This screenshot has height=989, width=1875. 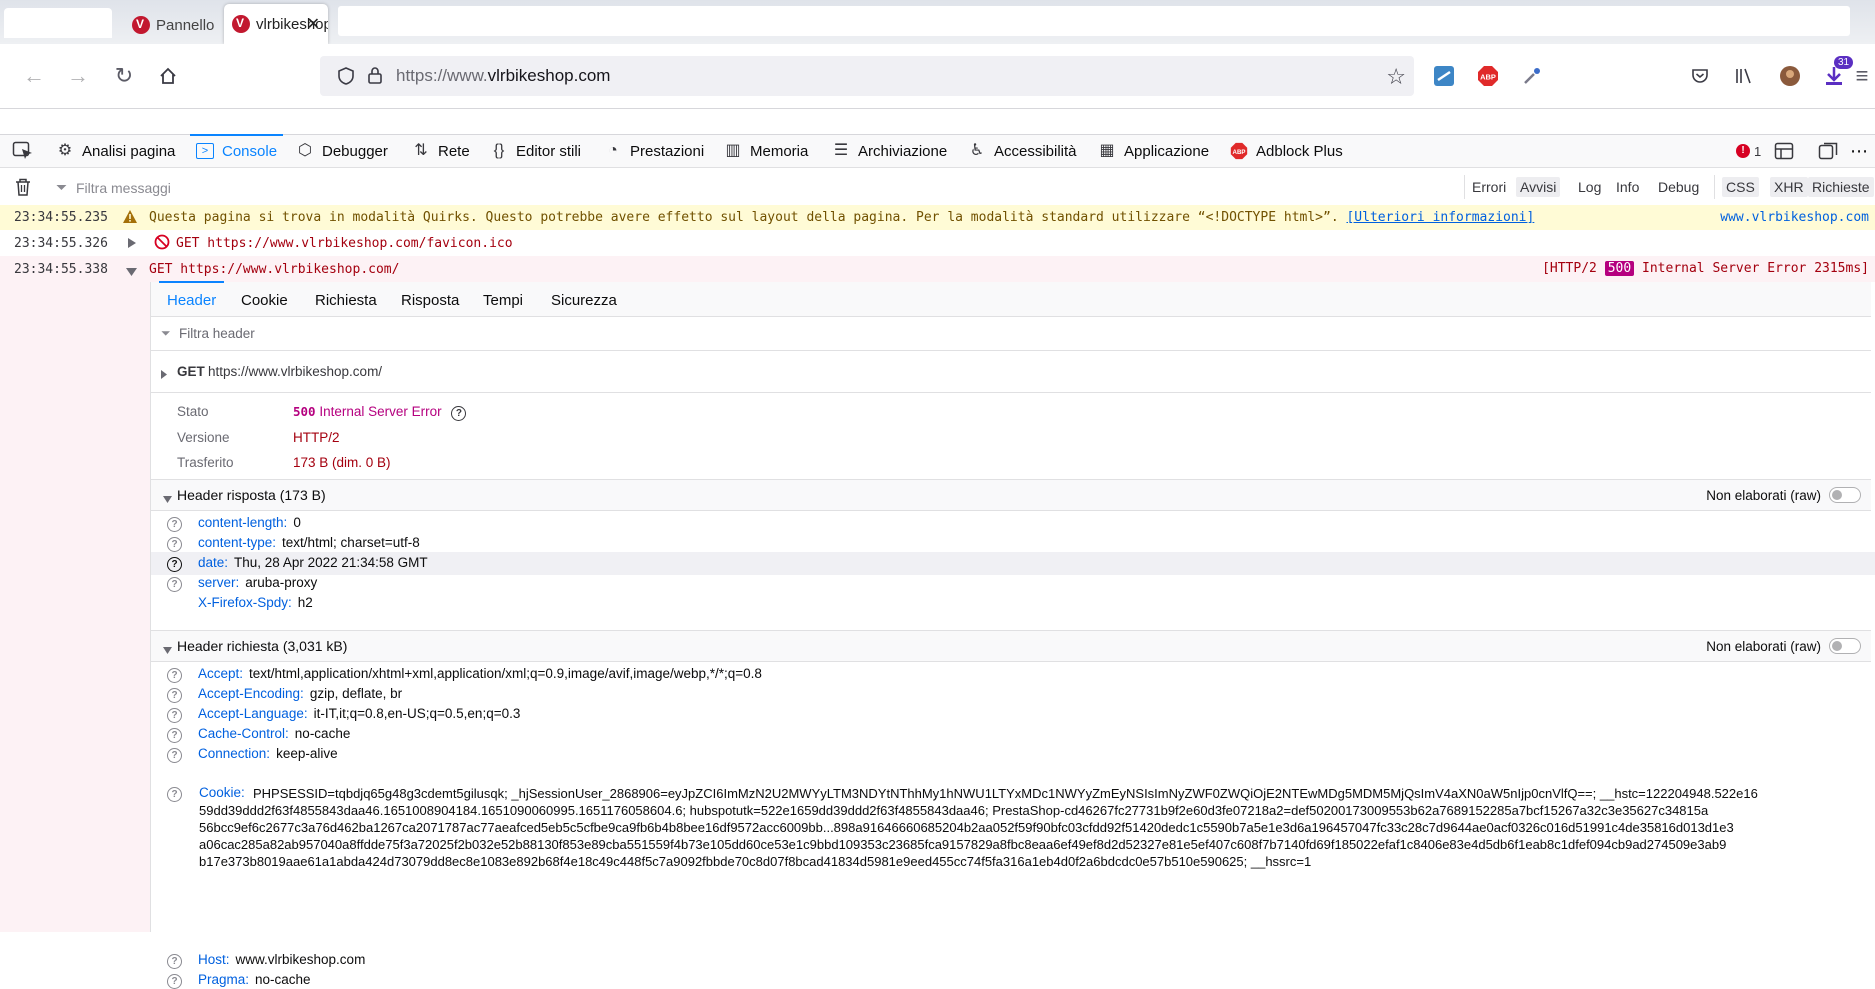 What do you see at coordinates (1837, 73) in the screenshot?
I see `download-arrow-icon: 31` at bounding box center [1837, 73].